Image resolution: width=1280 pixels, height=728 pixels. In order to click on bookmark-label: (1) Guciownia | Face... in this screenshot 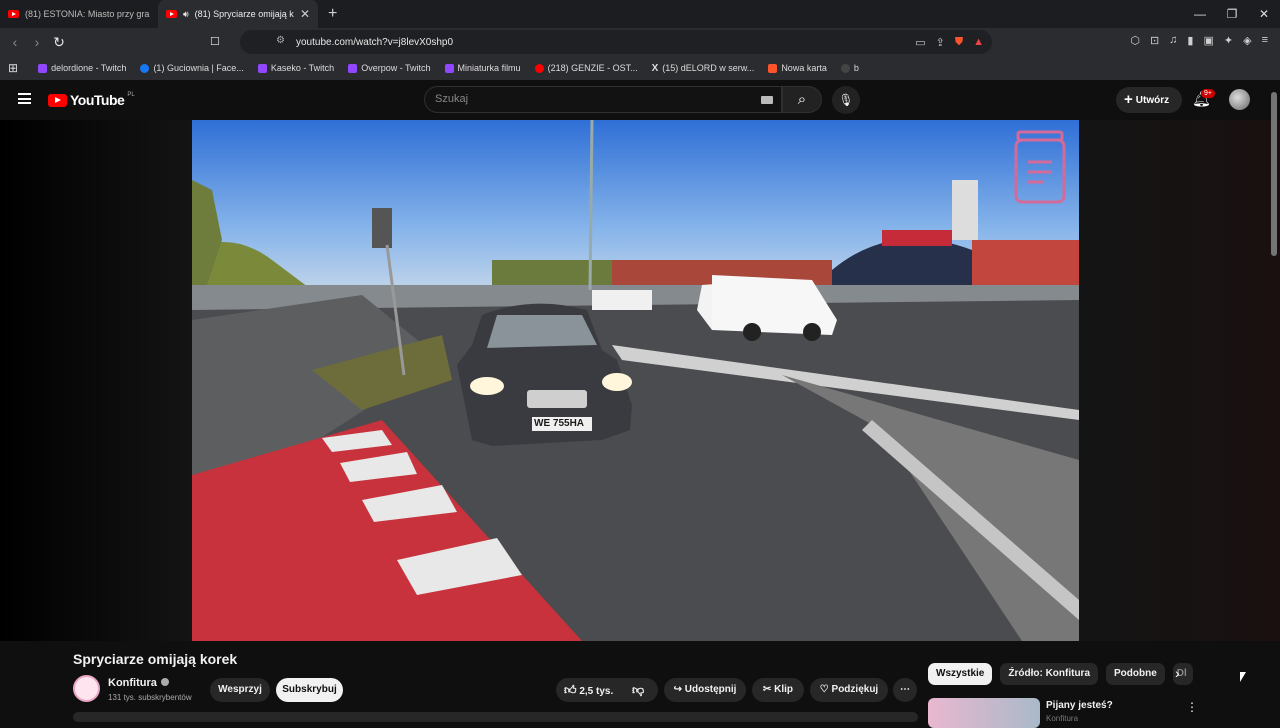, I will do `click(198, 68)`.